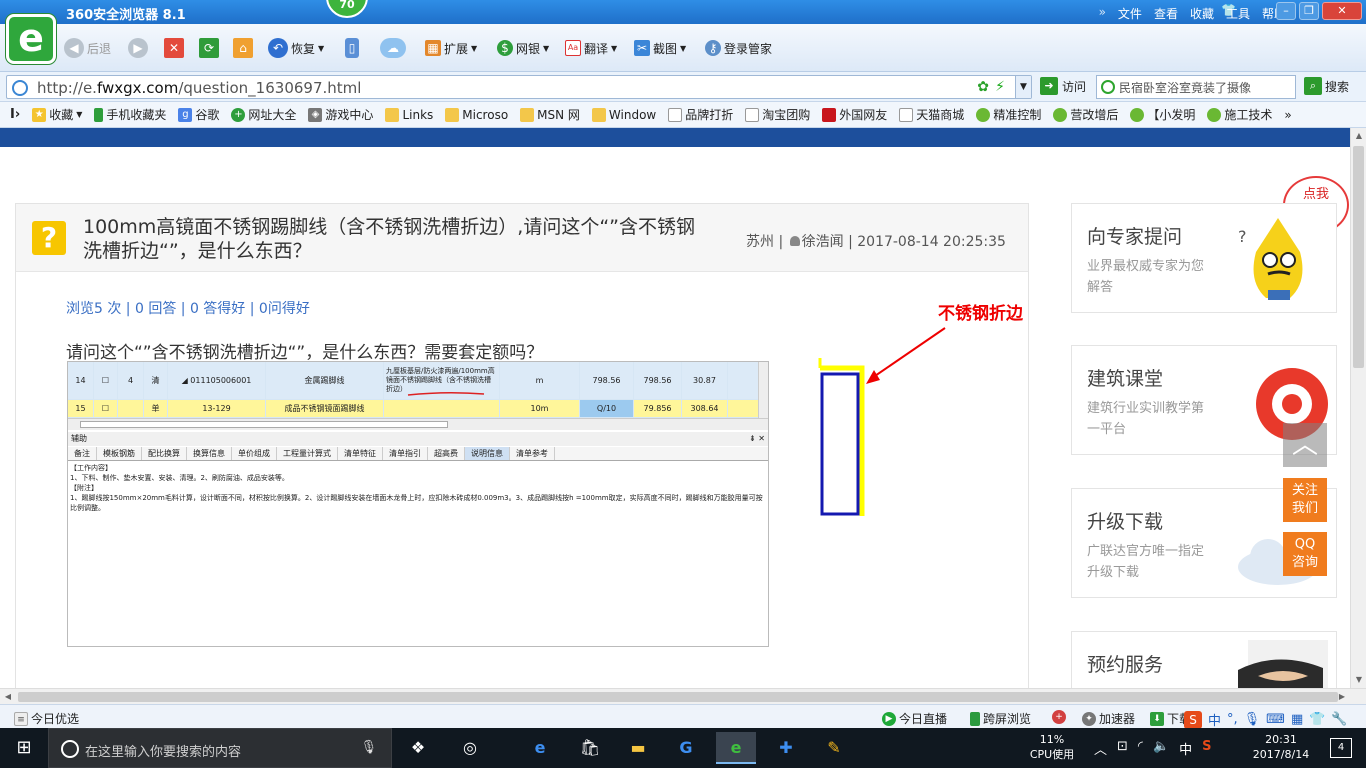  I want to click on cross-screen-button: 跨屏浏览, so click(1000, 718).